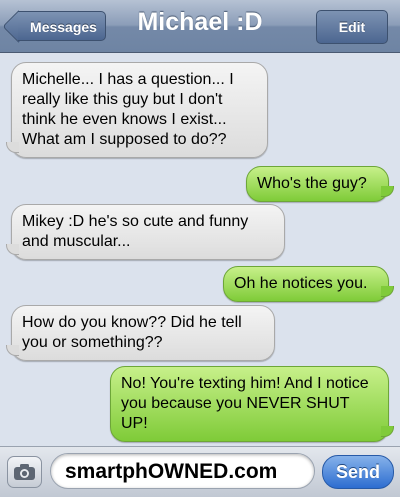 The width and height of the screenshot is (400, 497). What do you see at coordinates (200, 26) in the screenshot?
I see `nav-bar: Messages Michael :D Edit` at bounding box center [200, 26].